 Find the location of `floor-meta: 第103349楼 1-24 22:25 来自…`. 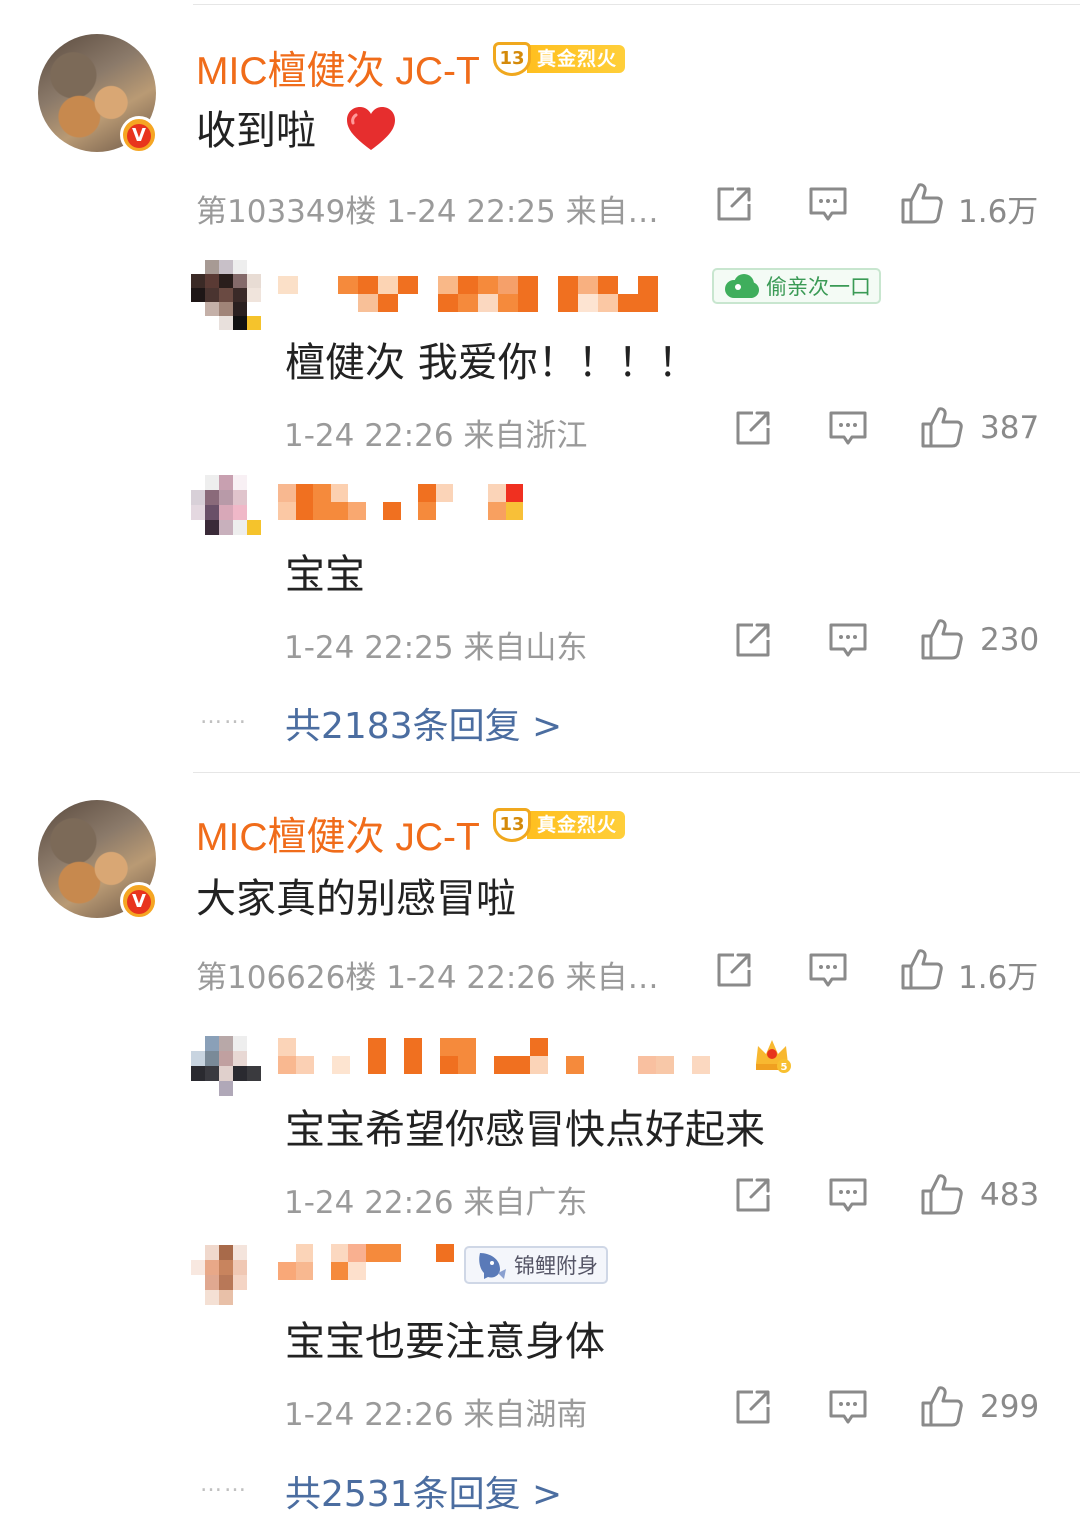

floor-meta: 第103349楼 1-24 22:25 来自… is located at coordinates (427, 212).